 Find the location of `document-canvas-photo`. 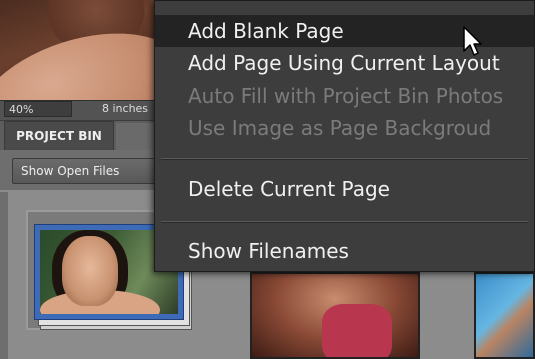

document-canvas-photo is located at coordinates (80, 50).